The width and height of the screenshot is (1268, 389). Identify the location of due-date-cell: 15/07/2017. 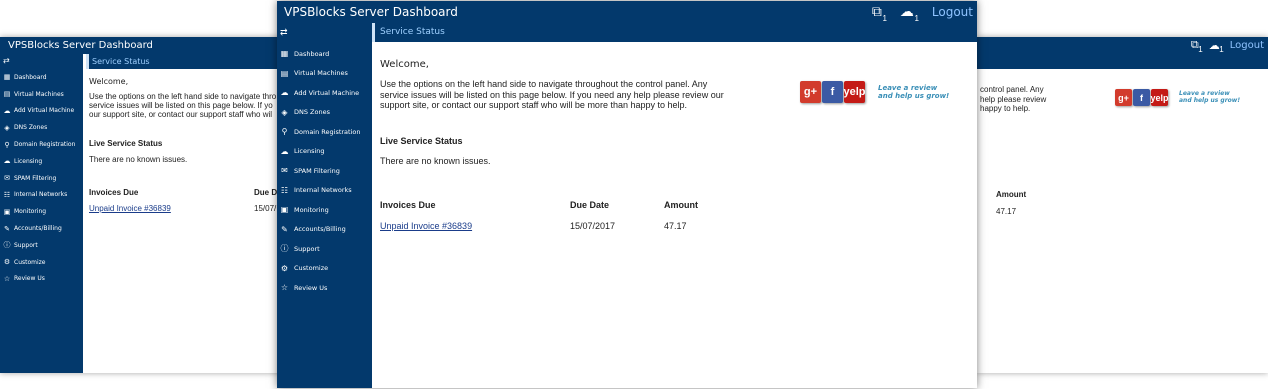
(593, 225).